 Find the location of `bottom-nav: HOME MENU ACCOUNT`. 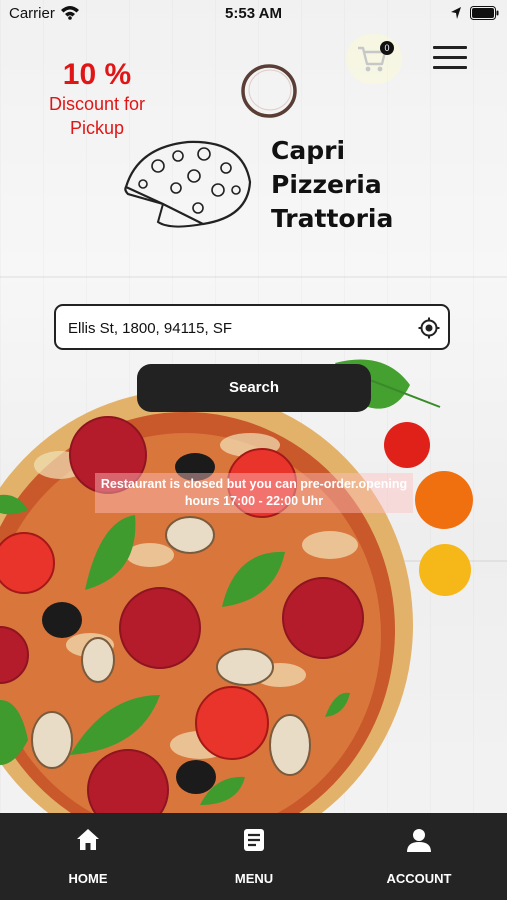

bottom-nav: HOME MENU ACCOUNT is located at coordinates (253, 856).